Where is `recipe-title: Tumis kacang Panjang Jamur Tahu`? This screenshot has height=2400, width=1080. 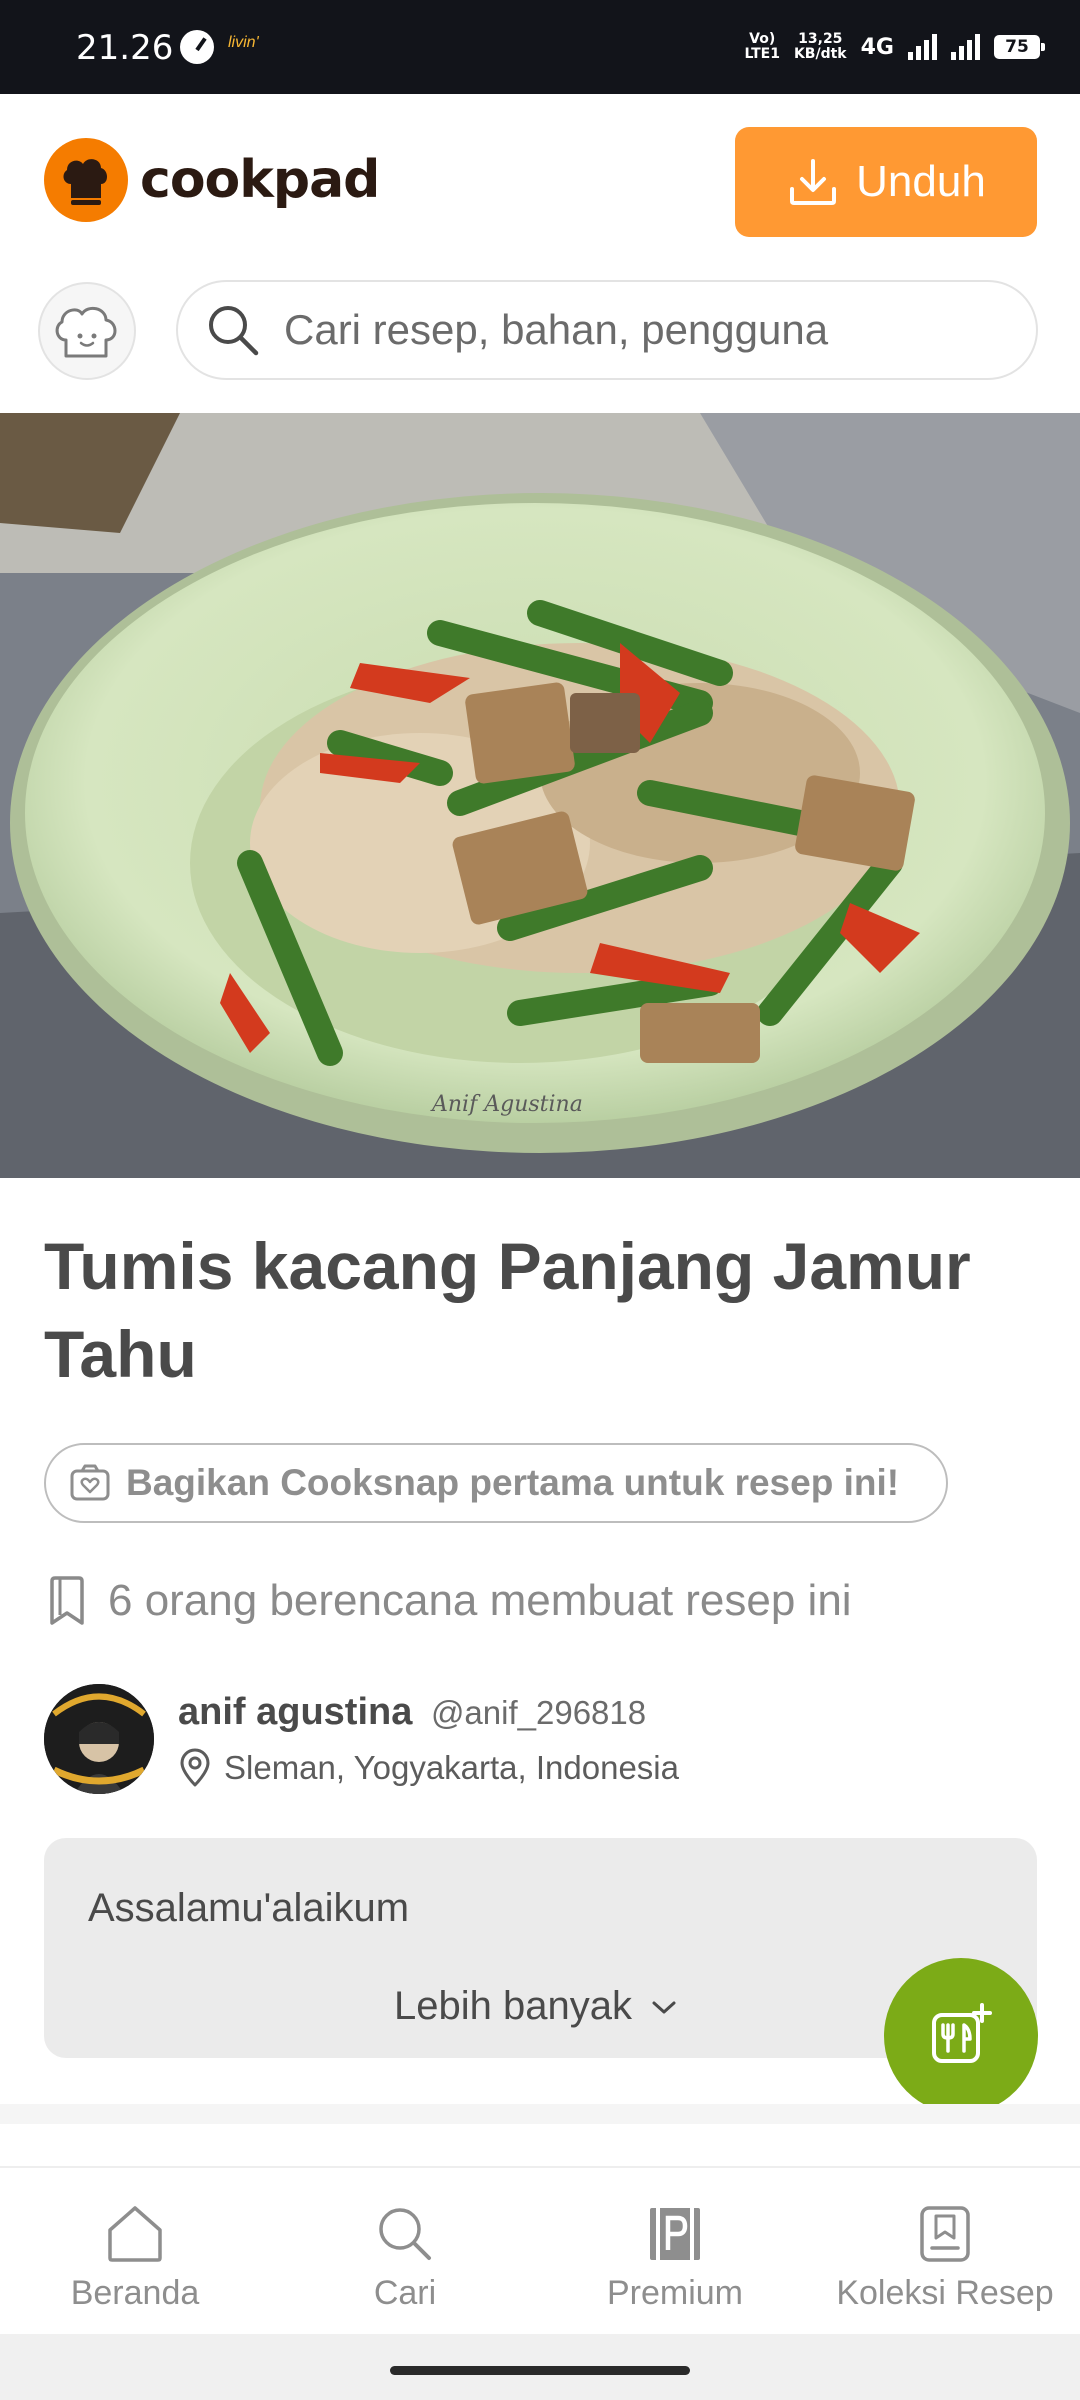
recipe-title: Tumis kacang Panjang Jamur Tahu is located at coordinates (507, 1310).